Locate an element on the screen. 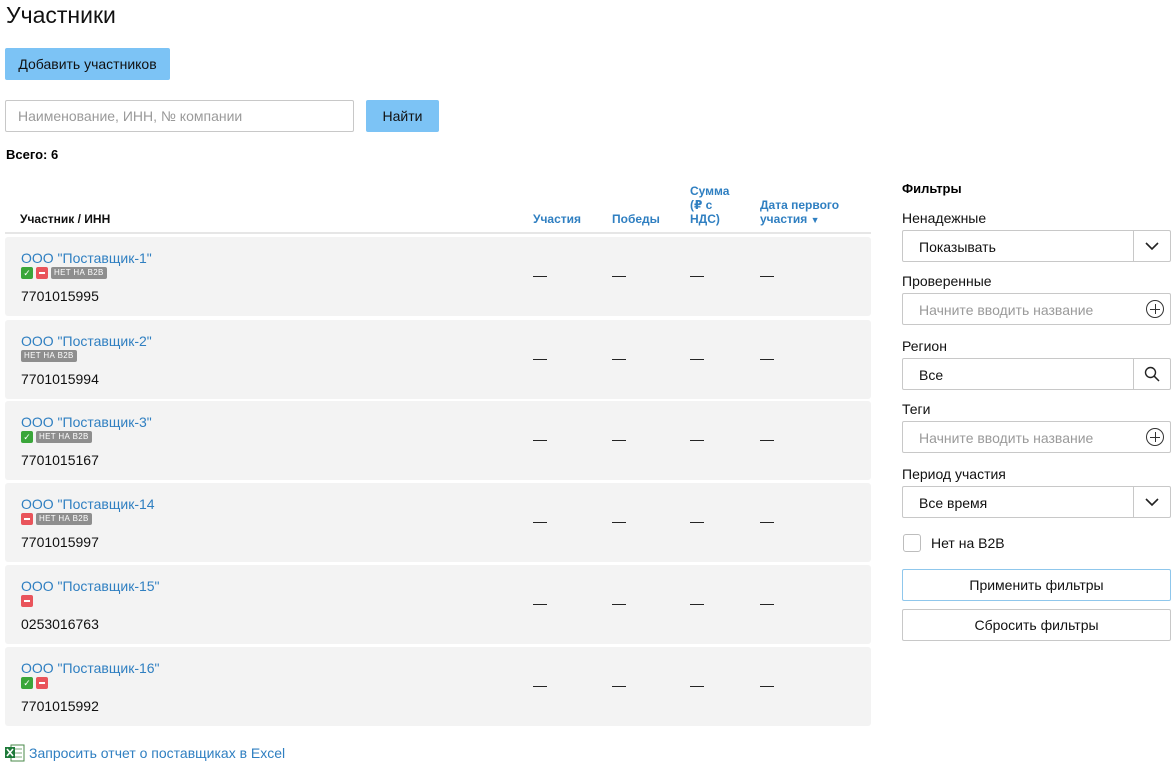 Image resolution: width=1176 pixels, height=776 pixels. total-count: Всего: 6 is located at coordinates (32, 154).